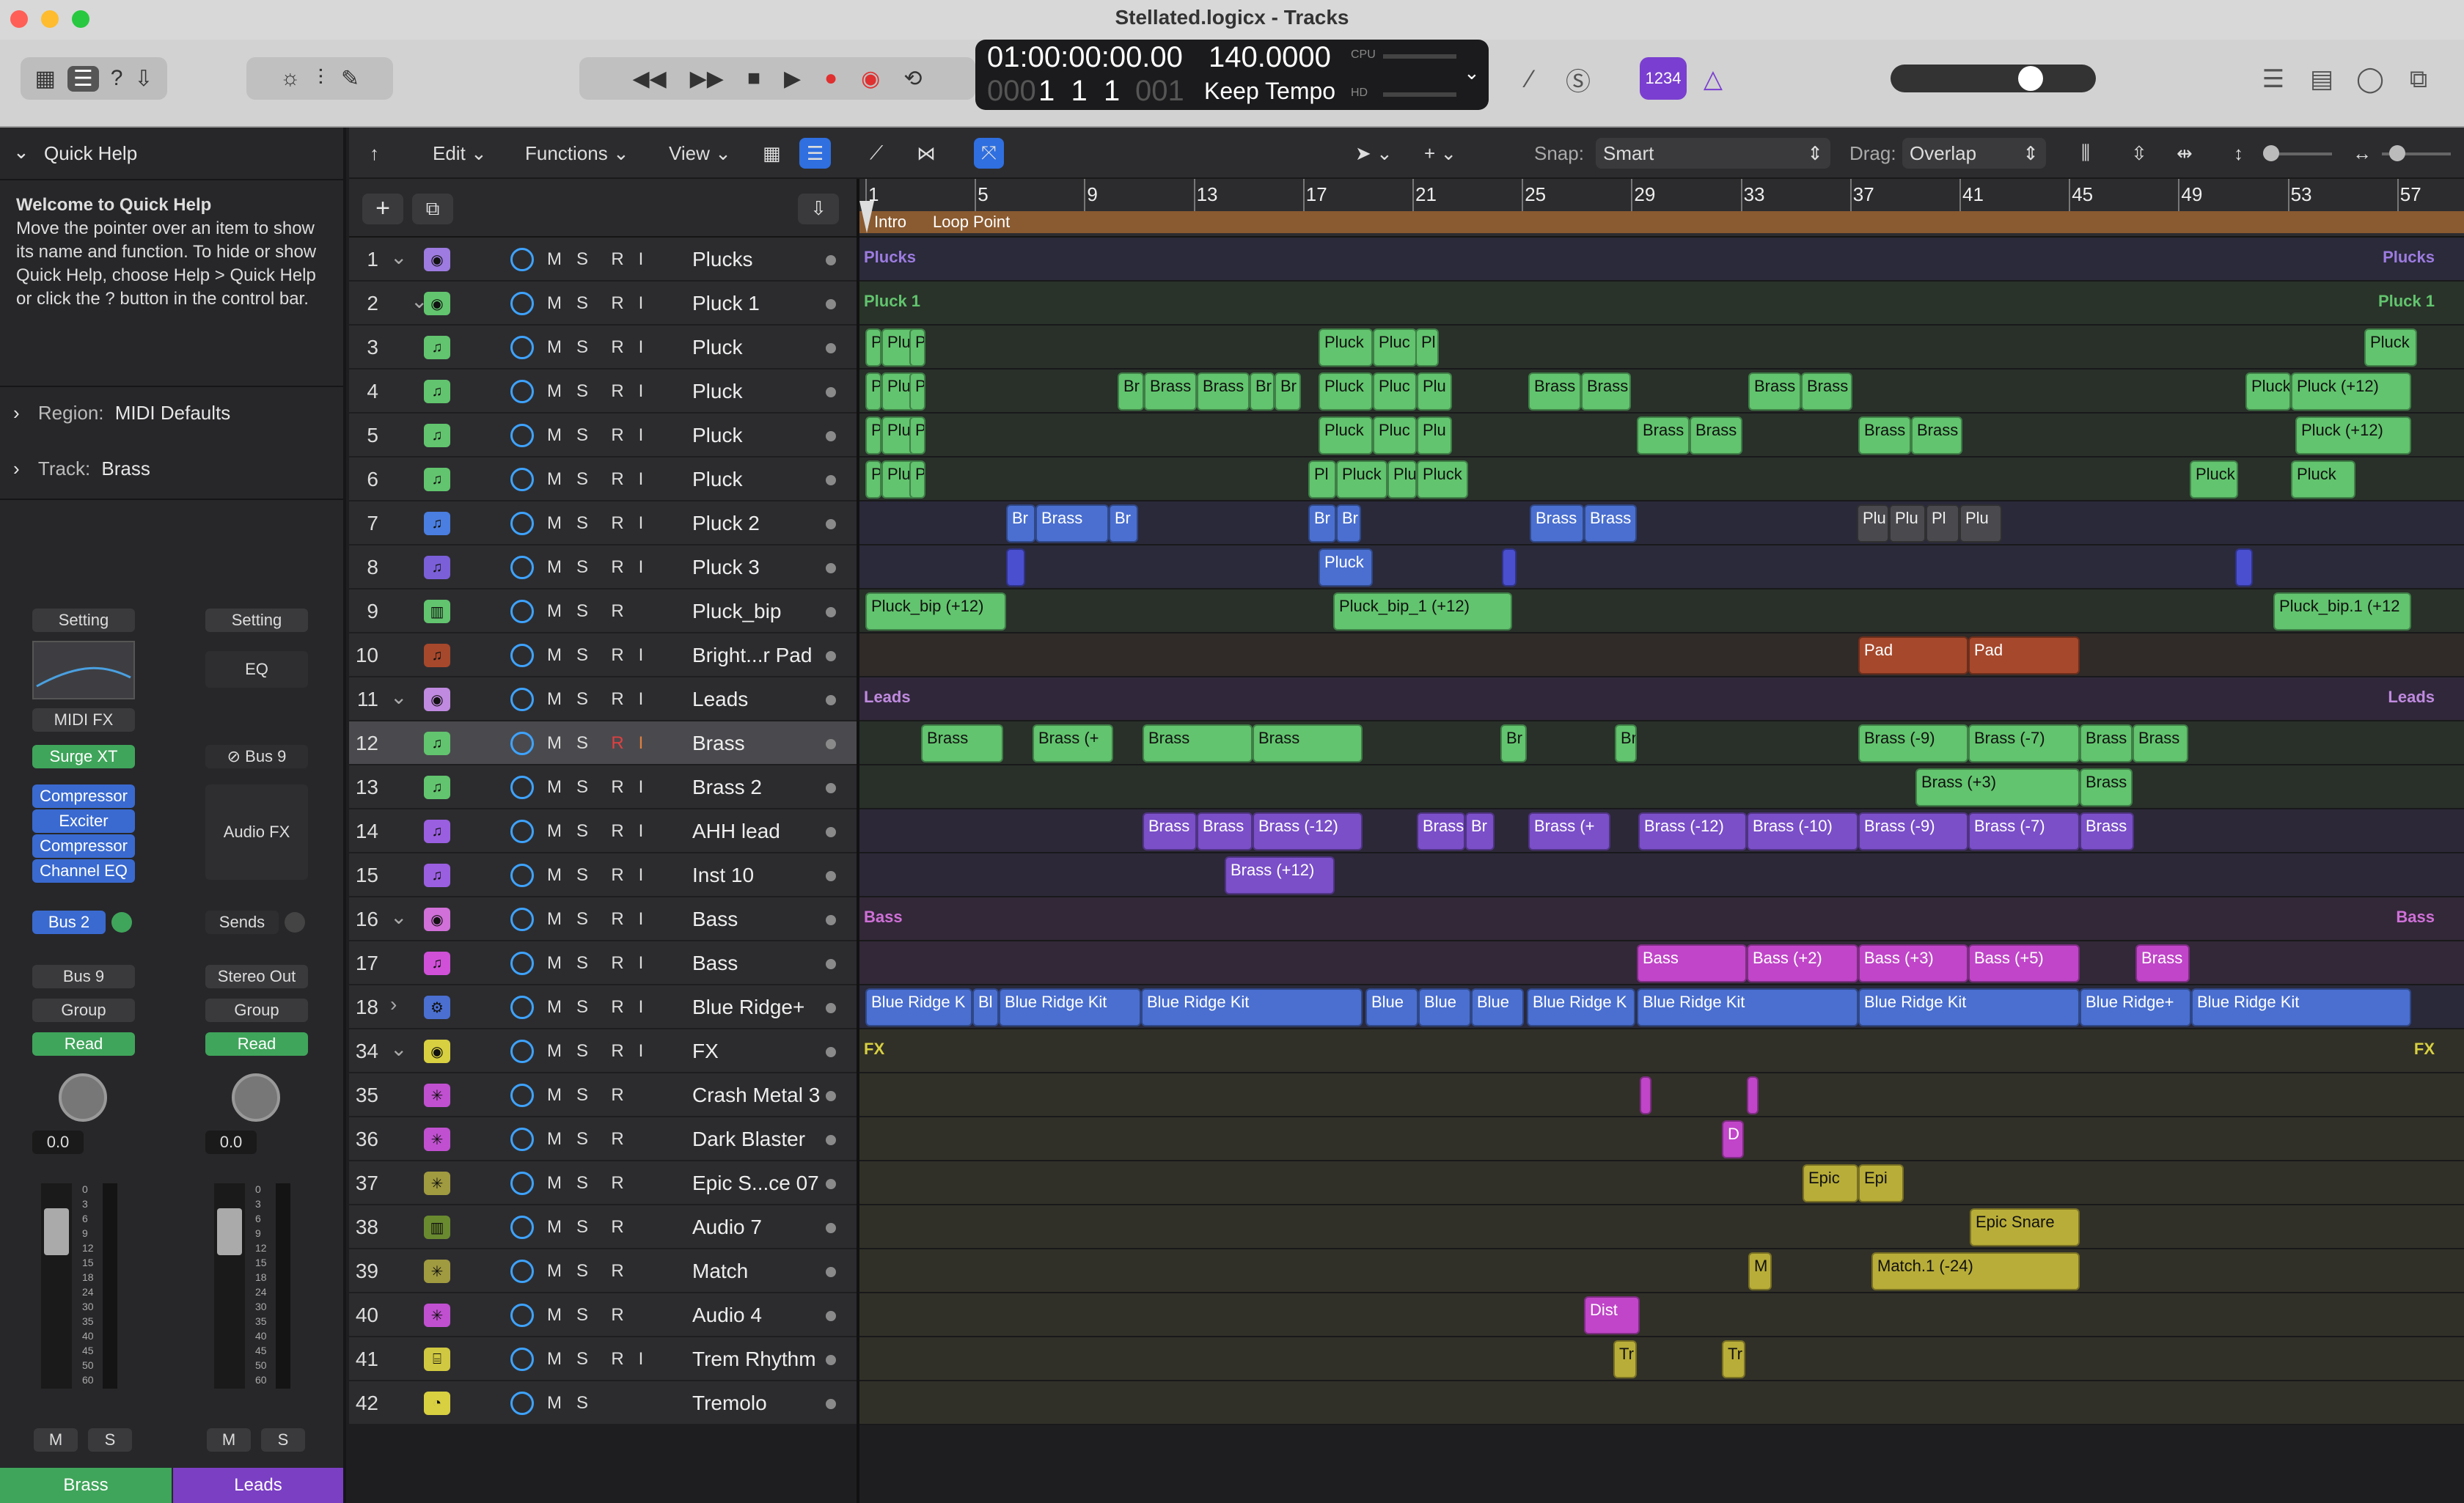  I want to click on region: Plu, so click(1434, 435).